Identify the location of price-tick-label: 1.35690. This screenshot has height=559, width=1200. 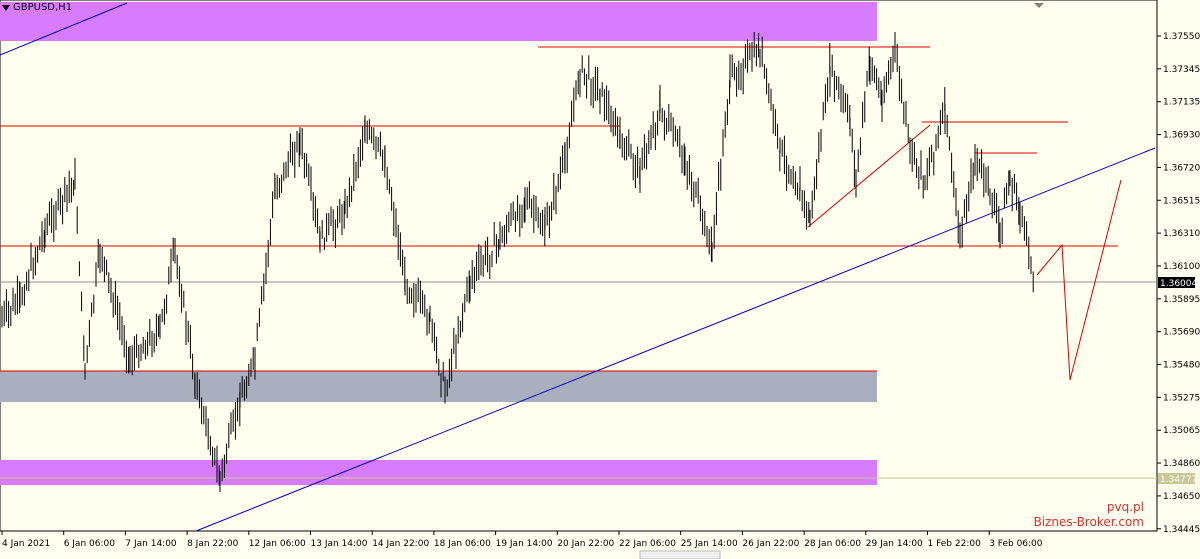
(1181, 333).